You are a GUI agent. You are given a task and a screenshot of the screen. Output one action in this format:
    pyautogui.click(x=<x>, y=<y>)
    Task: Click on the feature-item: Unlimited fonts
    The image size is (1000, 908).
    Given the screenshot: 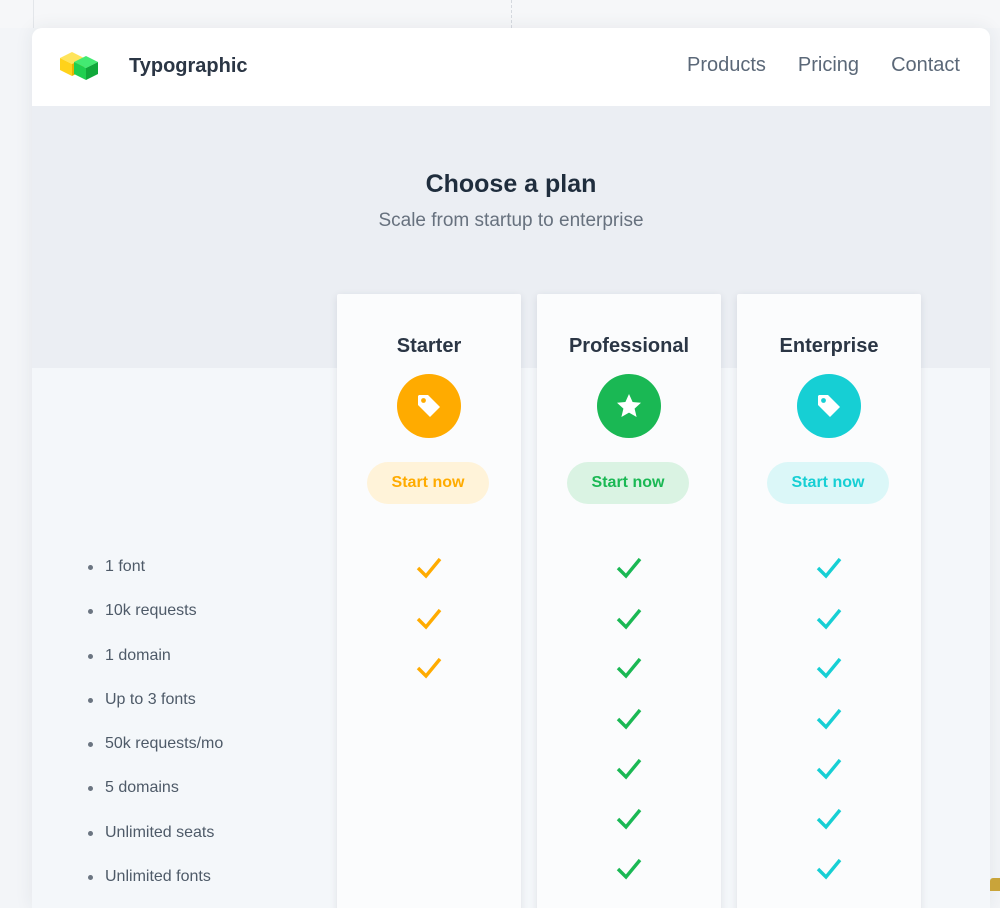 What is the action you would take?
    pyautogui.click(x=155, y=887)
    